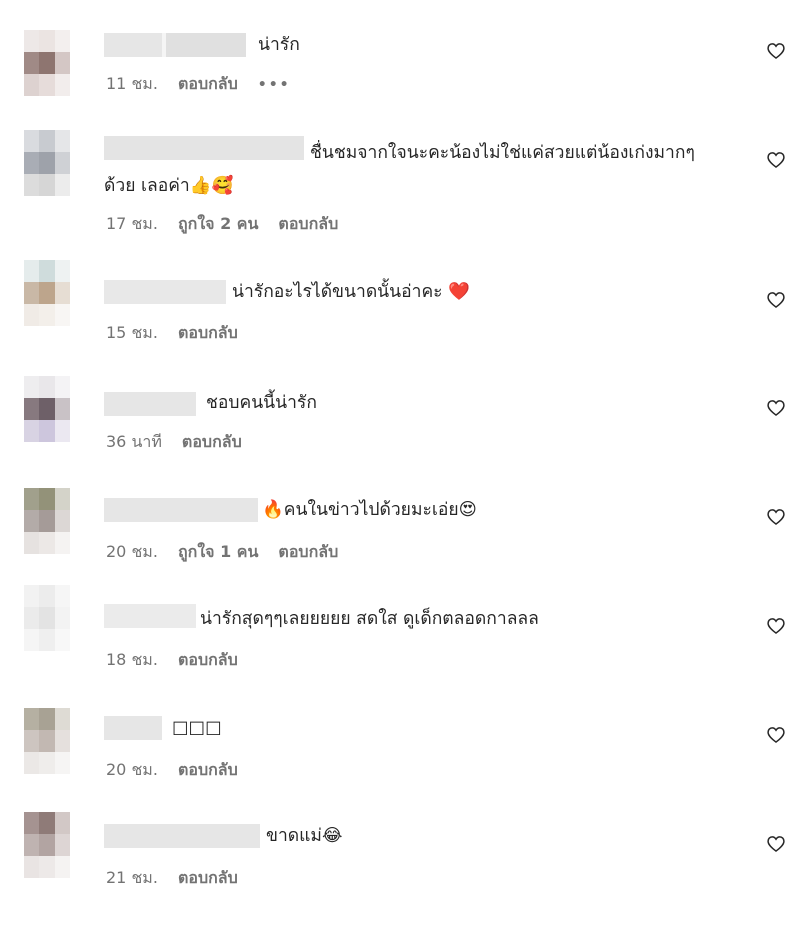 Image resolution: width=800 pixels, height=927 pixels. What do you see at coordinates (132, 223) in the screenshot?
I see `comment-time: 17 ชม.` at bounding box center [132, 223].